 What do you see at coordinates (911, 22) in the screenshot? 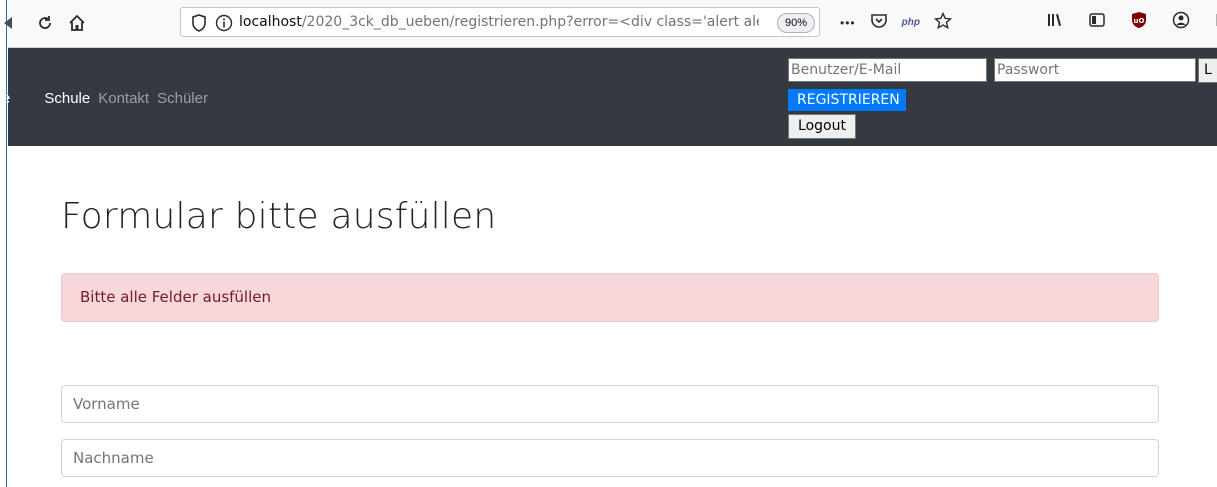
I see `php-extension-icon: php` at bounding box center [911, 22].